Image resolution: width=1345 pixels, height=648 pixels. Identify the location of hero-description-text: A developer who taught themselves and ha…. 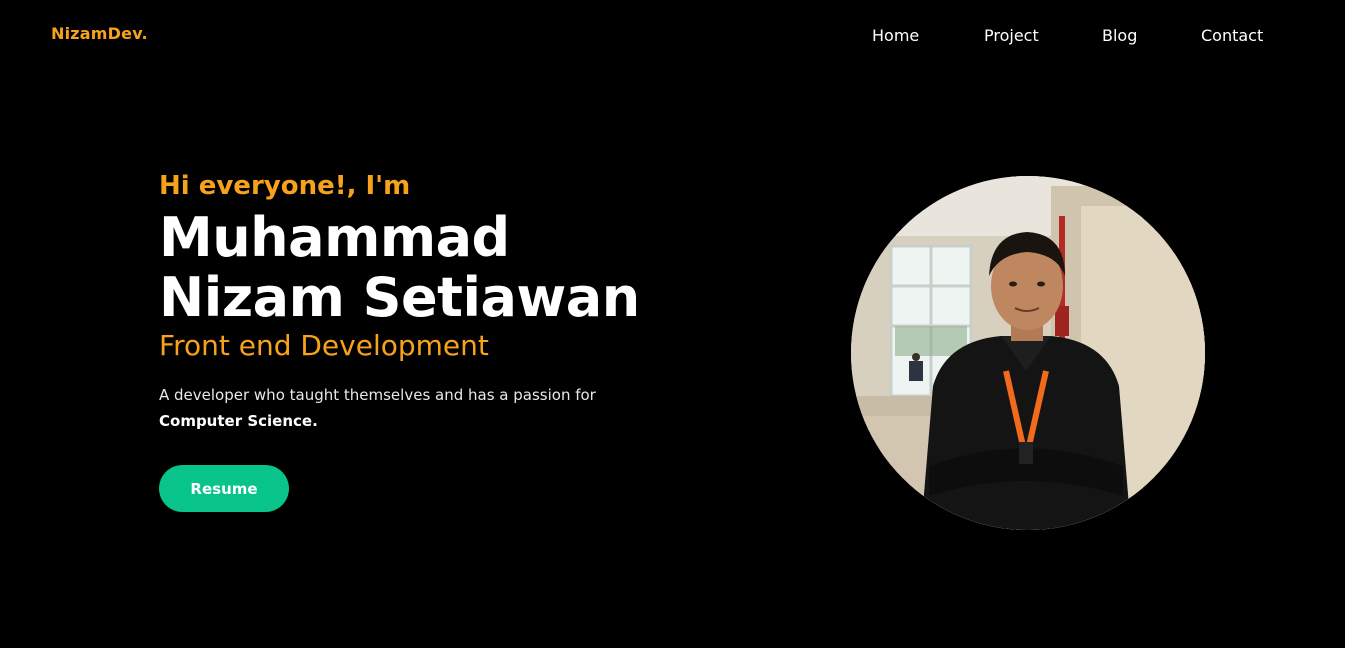
(377, 395).